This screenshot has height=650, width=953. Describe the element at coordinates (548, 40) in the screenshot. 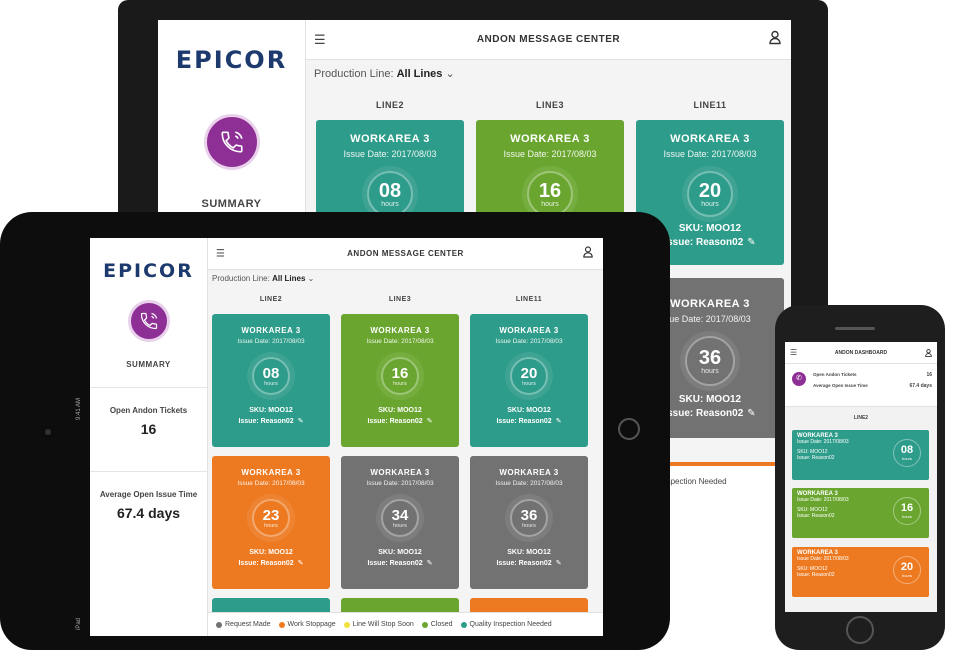

I see `laptop-topbar: ☰ ANDON MESSAGE CENTER` at that location.